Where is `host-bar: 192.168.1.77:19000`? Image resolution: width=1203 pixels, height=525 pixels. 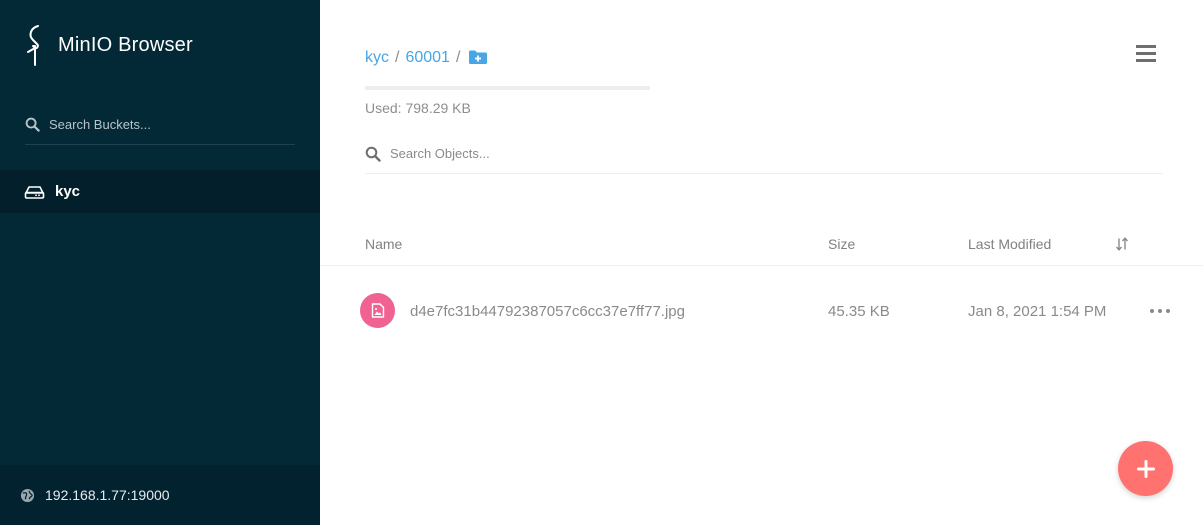
host-bar: 192.168.1.77:19000 is located at coordinates (160, 495).